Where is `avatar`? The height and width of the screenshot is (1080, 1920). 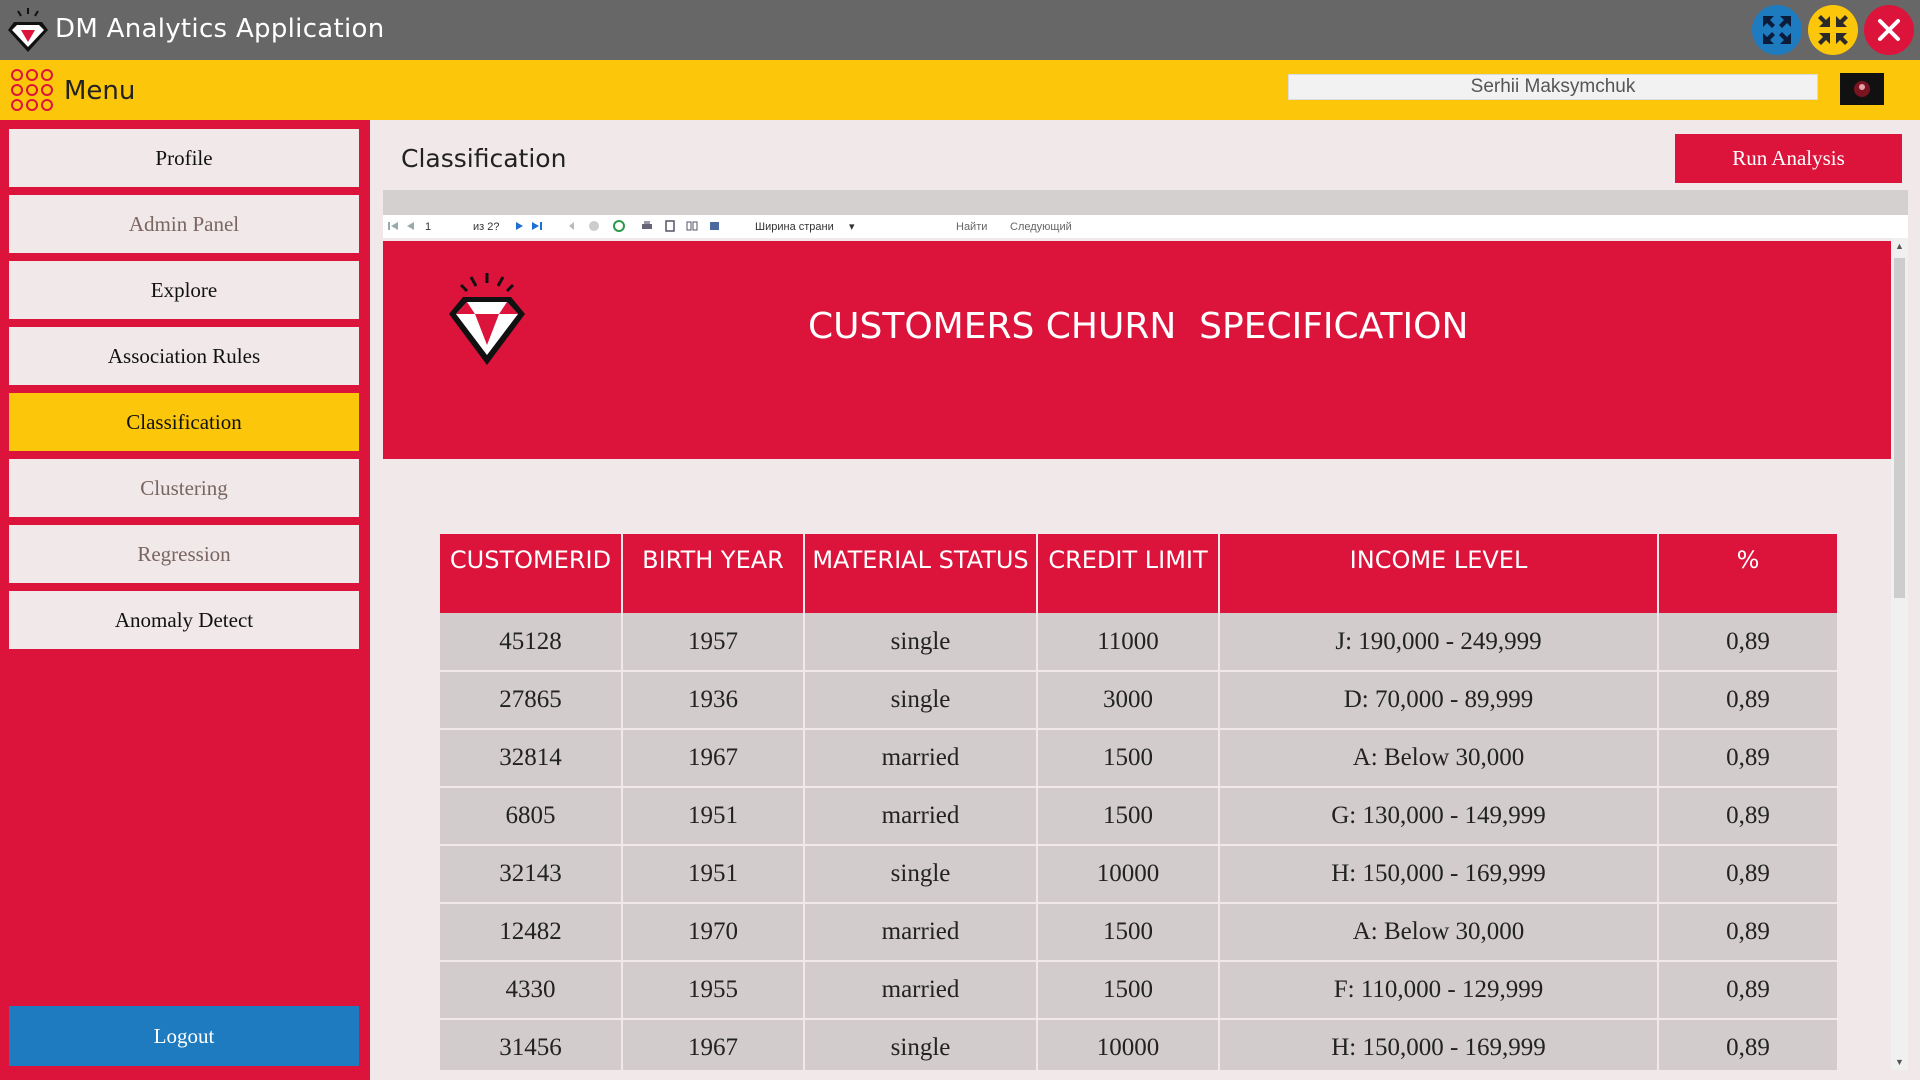 avatar is located at coordinates (1862, 89).